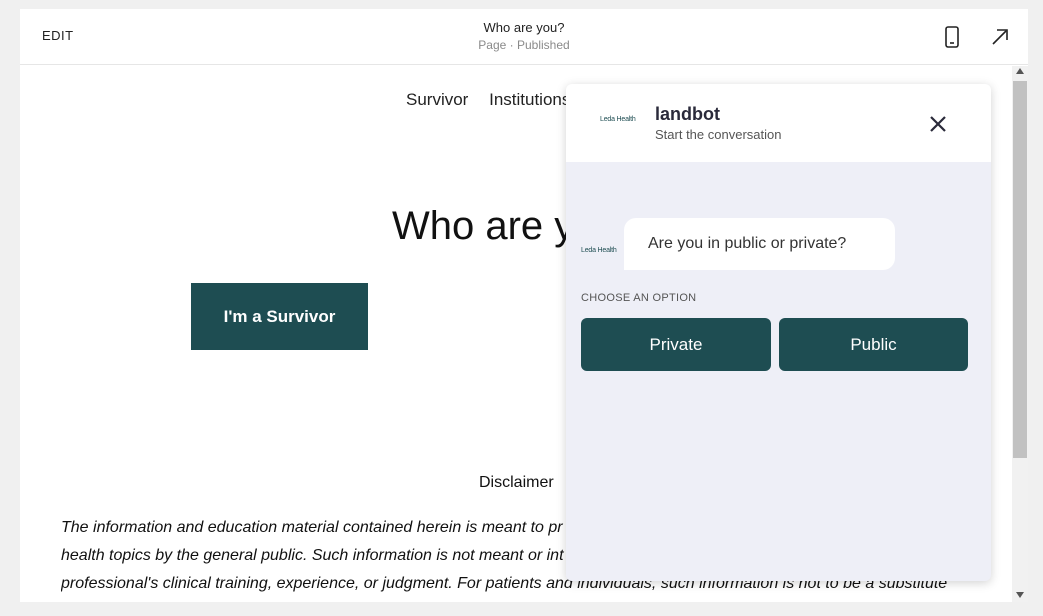  Describe the element at coordinates (1020, 269) in the screenshot. I see `scrollbar-thumb` at that location.